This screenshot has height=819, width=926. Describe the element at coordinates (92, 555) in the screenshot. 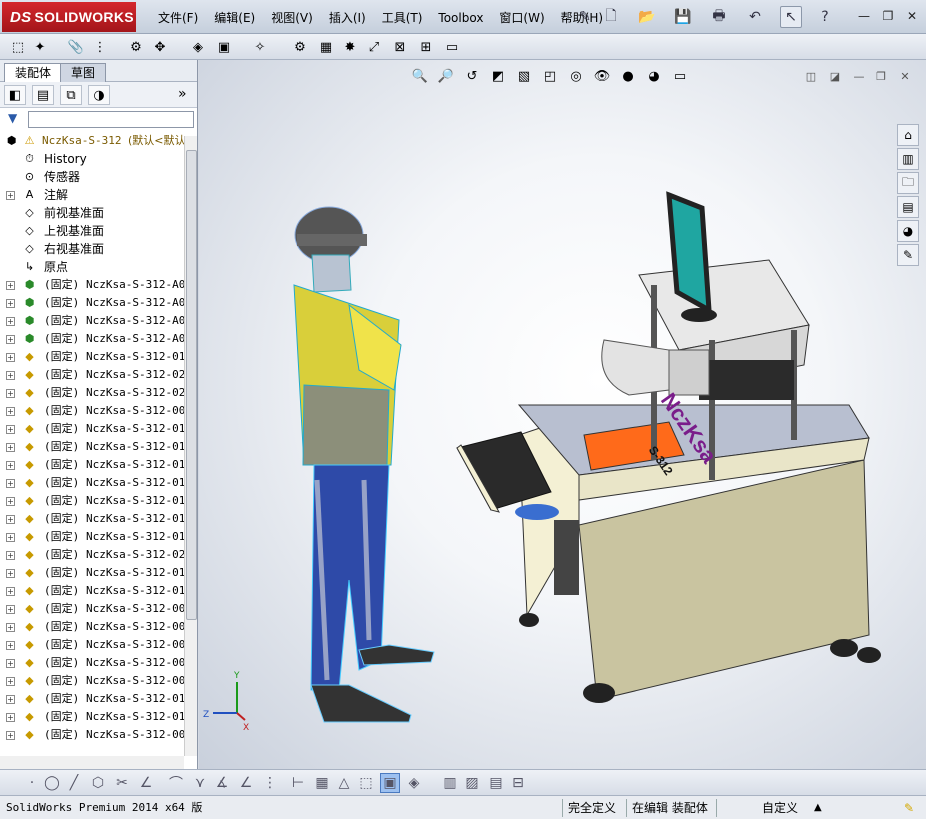

I see `tree-part-row: + ◆ (固定) NczKsa-S-312-022` at that location.